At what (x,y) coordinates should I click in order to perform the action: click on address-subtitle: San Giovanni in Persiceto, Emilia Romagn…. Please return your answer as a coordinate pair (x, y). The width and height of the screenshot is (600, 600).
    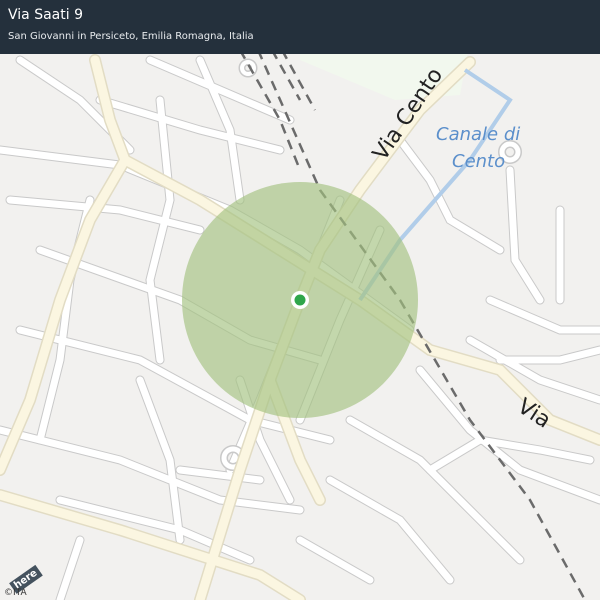
    Looking at the image, I should click on (131, 36).